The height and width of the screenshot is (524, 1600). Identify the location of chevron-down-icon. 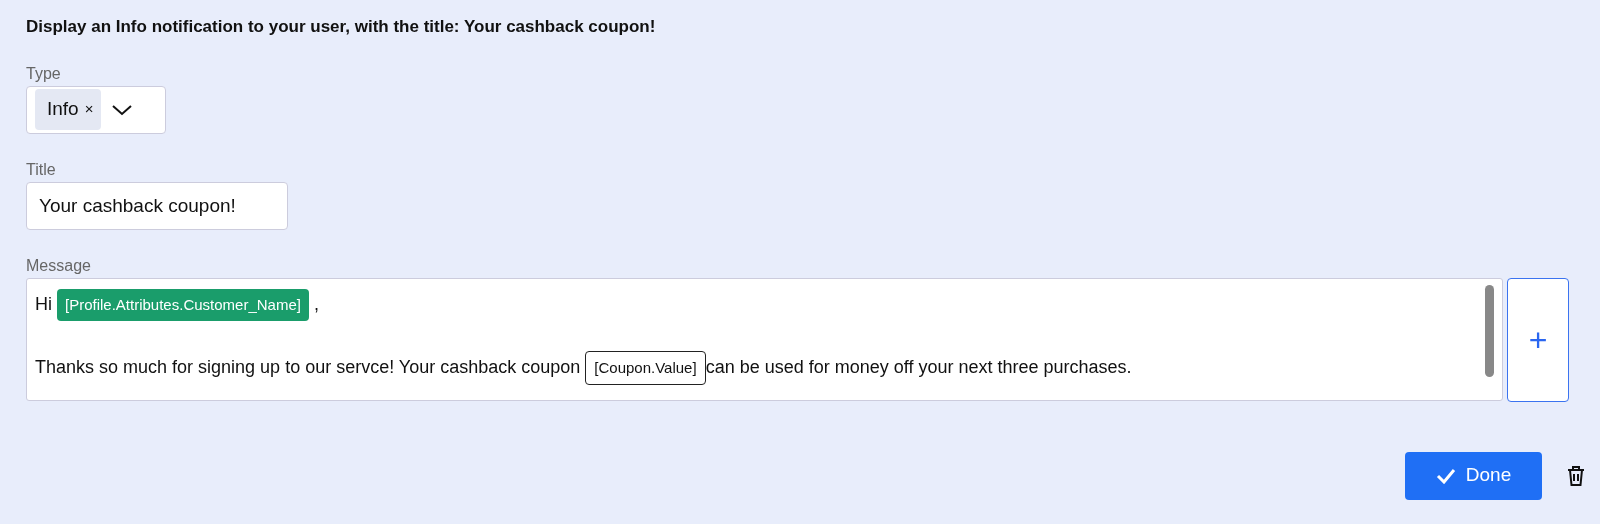
(122, 109).